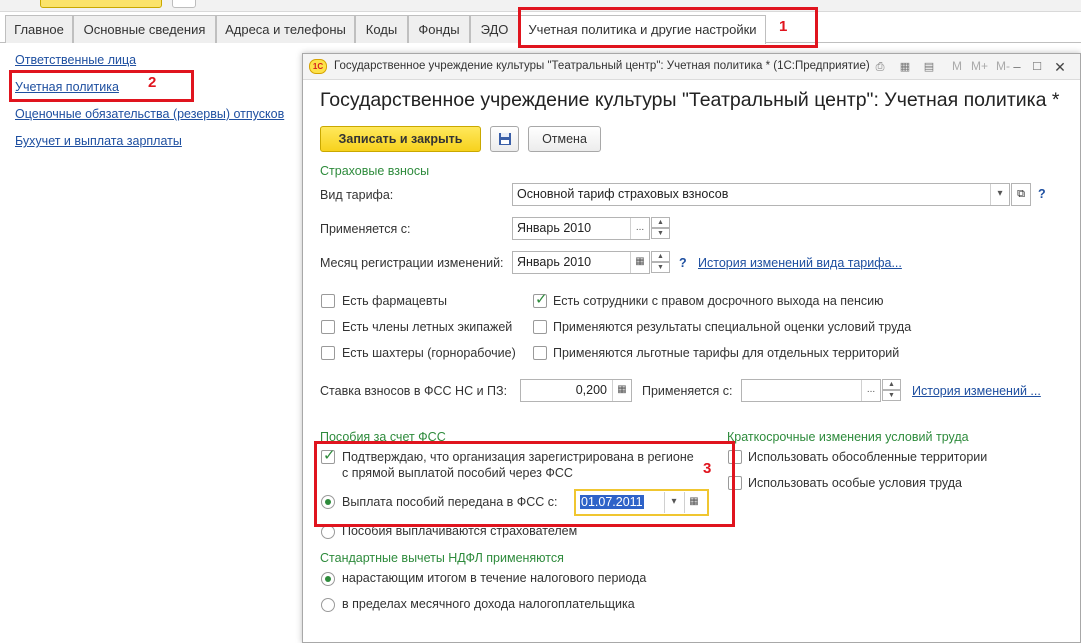 The width and height of the screenshot is (1081, 643). I want to click on miners-checkbox, so click(328, 353).